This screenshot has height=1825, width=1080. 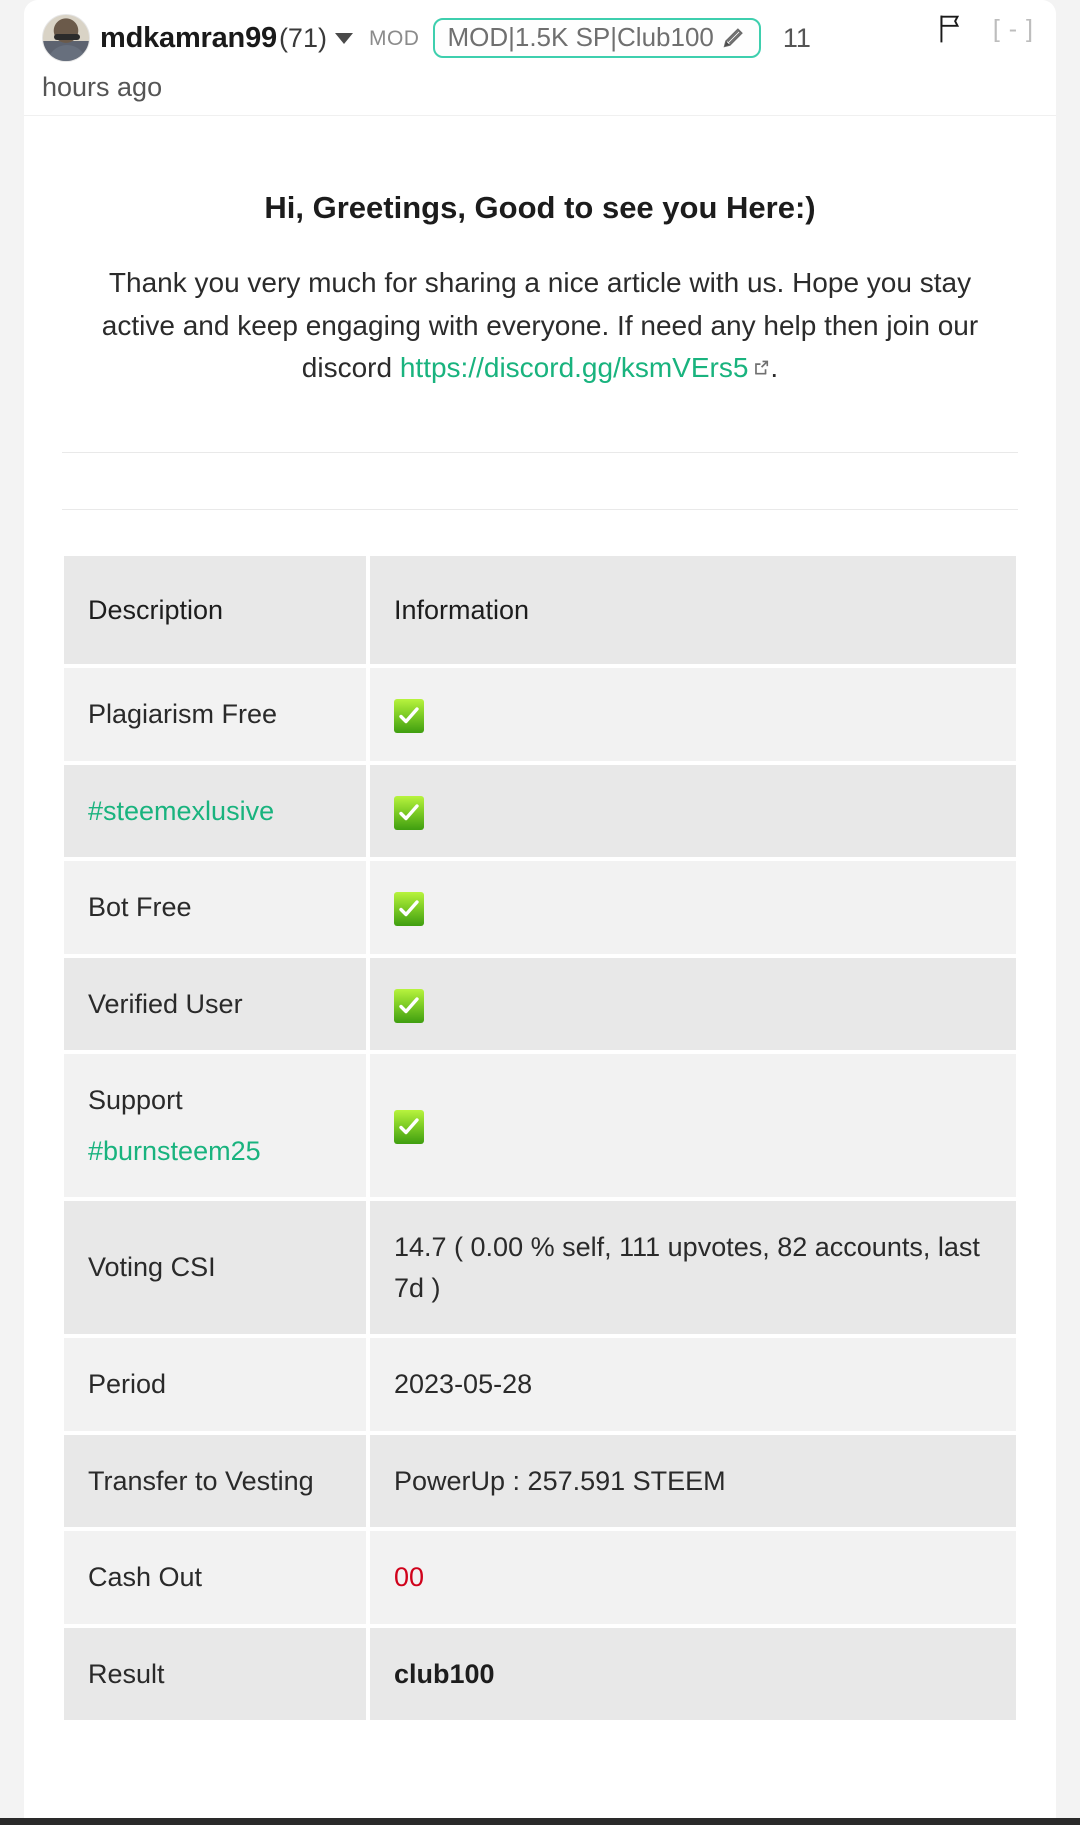 What do you see at coordinates (215, 1384) in the screenshot?
I see `table-cell-description: Period` at bounding box center [215, 1384].